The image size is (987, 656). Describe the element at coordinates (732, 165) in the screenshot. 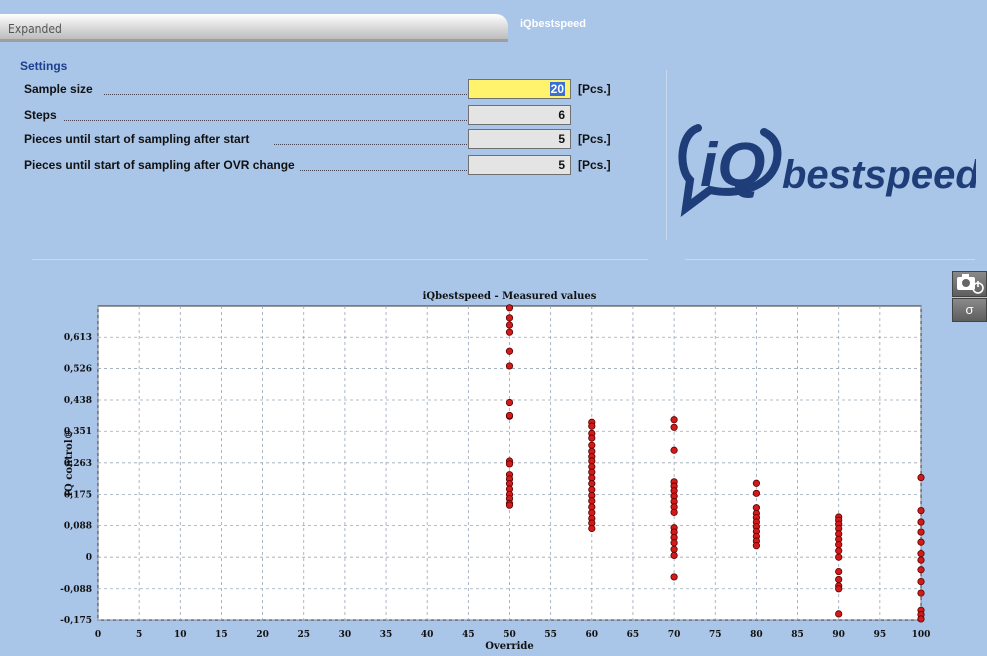

I see `logo-mark: iQ` at that location.